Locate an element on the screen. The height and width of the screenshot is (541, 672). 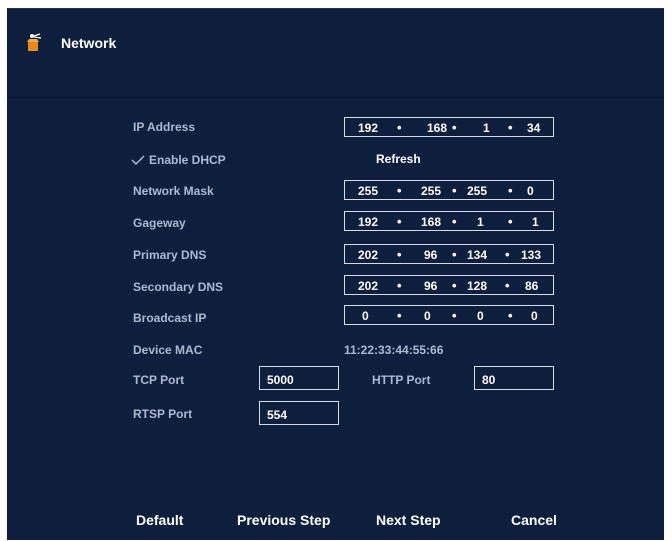
broadcast-ip-input: 0 • 0 • 0 • 0 is located at coordinates (449, 315).